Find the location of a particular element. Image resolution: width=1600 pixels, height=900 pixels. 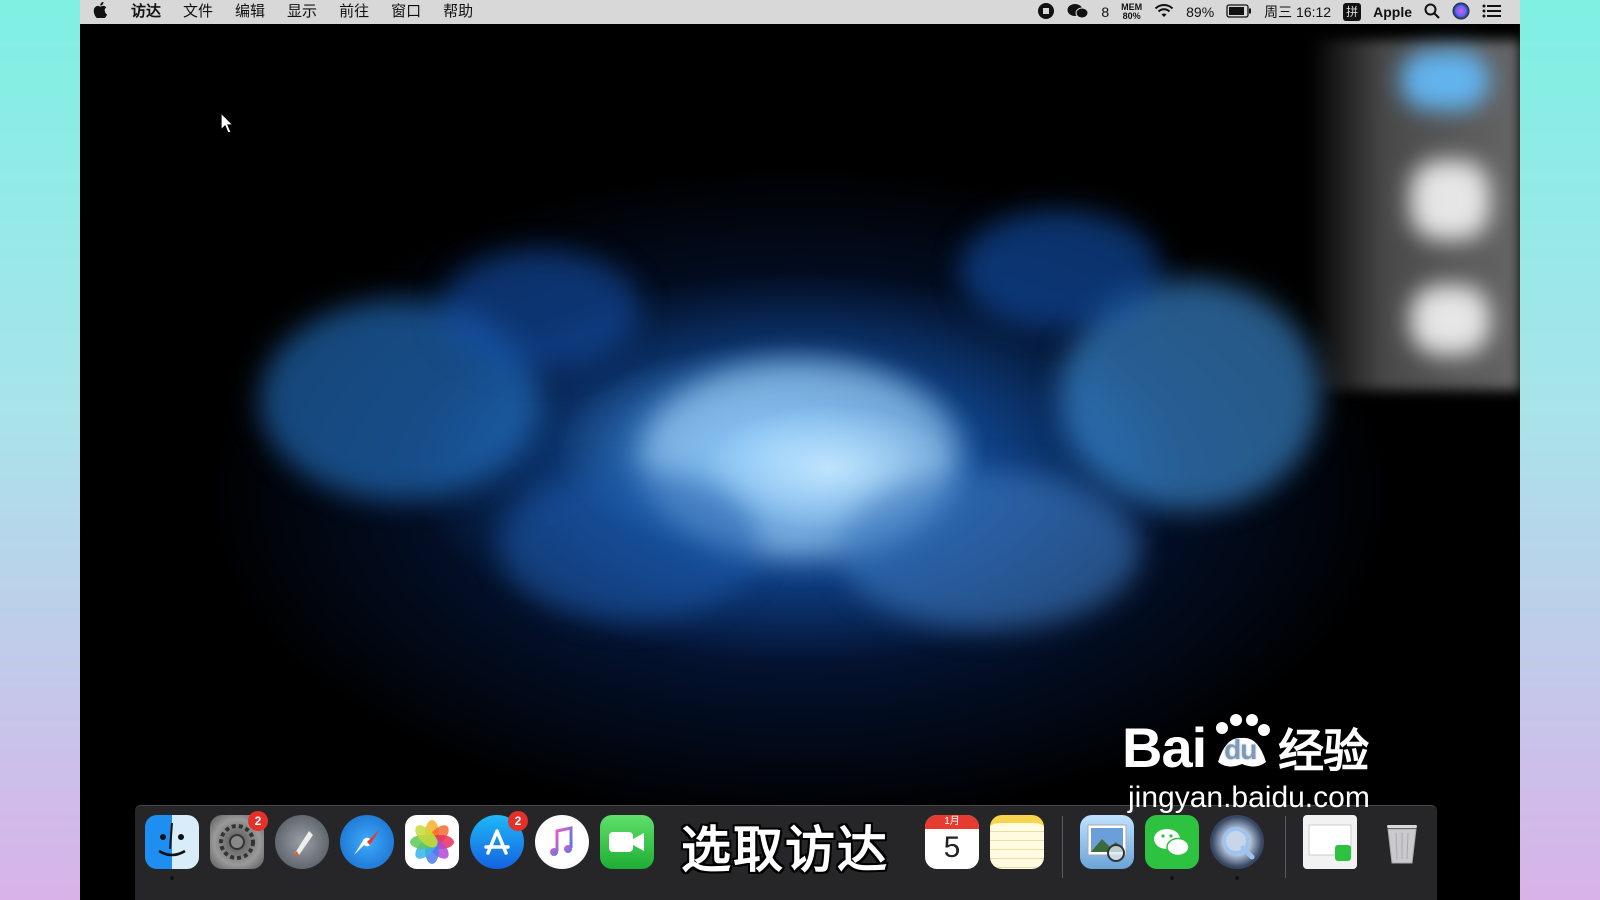

quicktime-running-indicator is located at coordinates (1237, 878).